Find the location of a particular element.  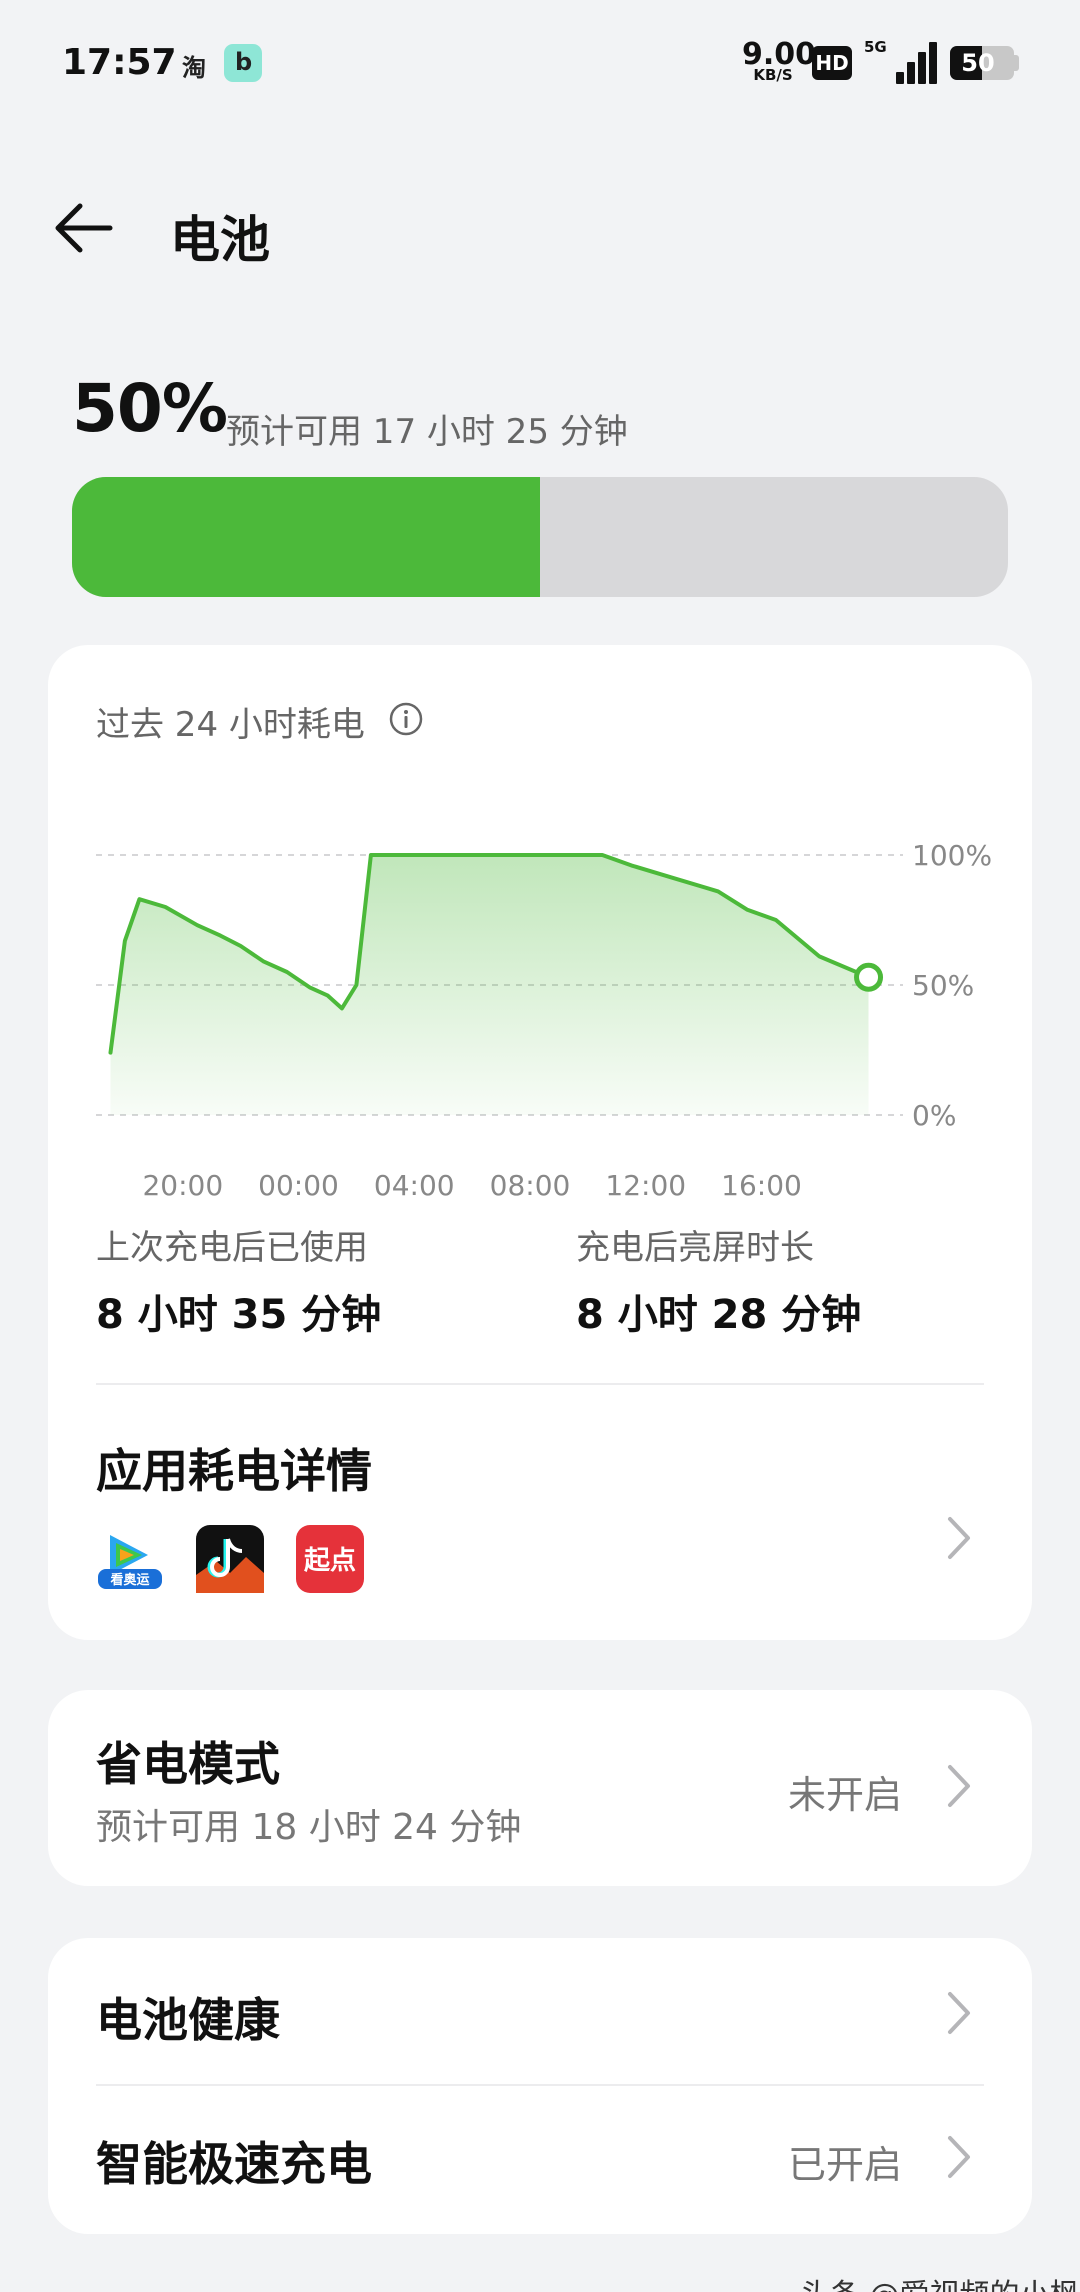

network-type: 5G is located at coordinates (875, 47).